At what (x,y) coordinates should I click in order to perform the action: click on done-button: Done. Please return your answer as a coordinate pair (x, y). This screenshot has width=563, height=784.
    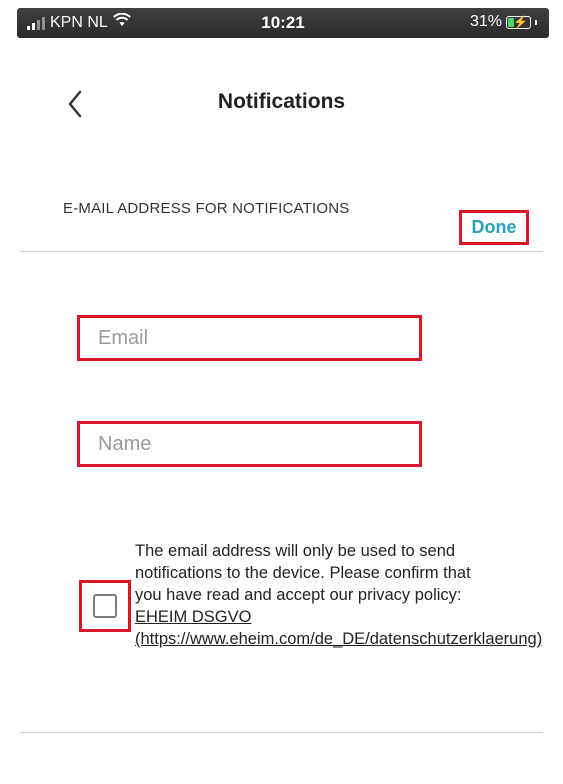
    Looking at the image, I should click on (494, 227).